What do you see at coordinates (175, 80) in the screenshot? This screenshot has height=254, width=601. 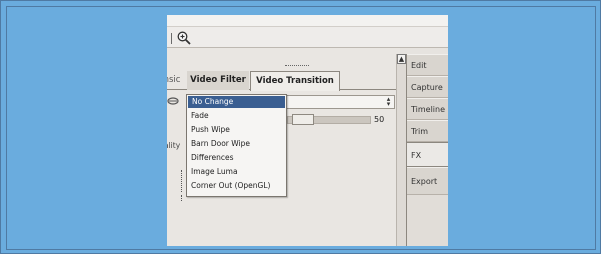 I see `tab-basic: nsic` at bounding box center [175, 80].